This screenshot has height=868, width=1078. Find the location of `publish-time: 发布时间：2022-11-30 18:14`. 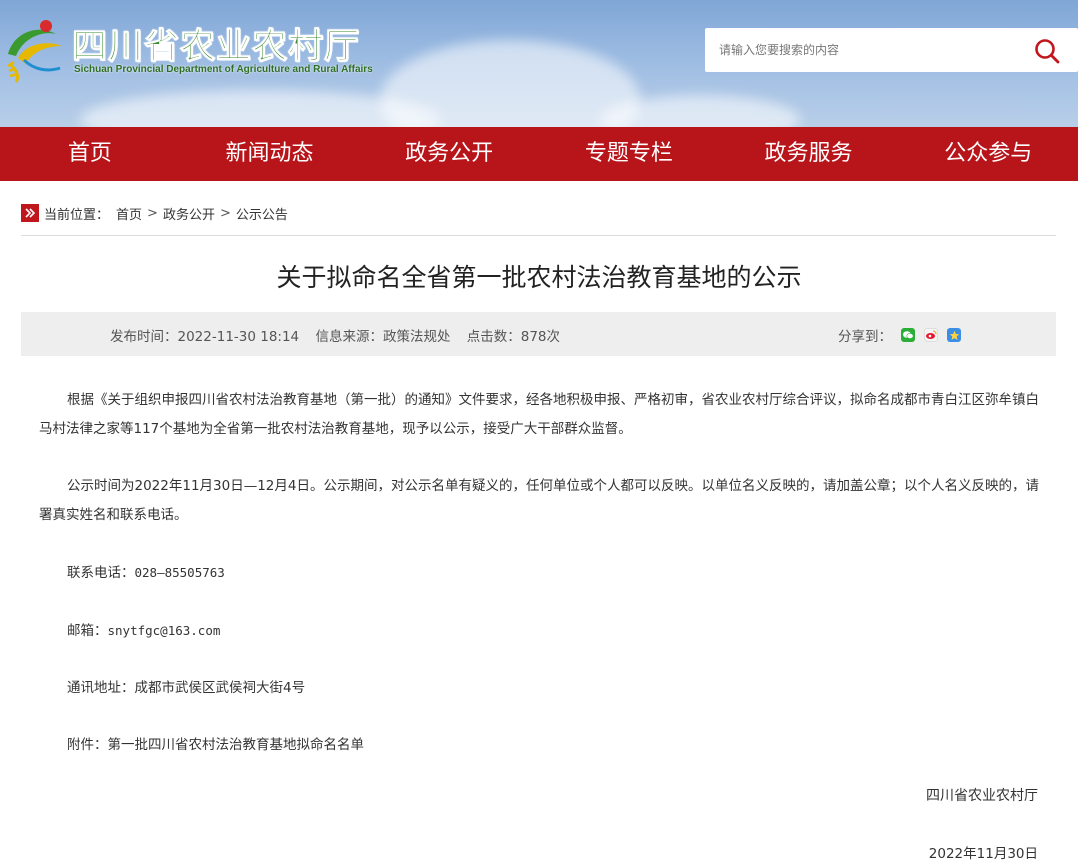

publish-time: 发布时间：2022-11-30 18:14 is located at coordinates (205, 337).